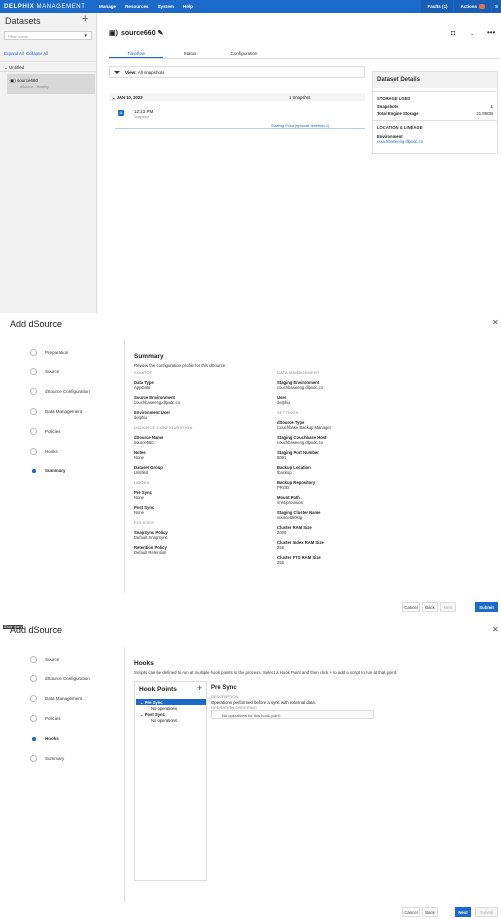 Image resolution: width=501 pixels, height=919 pixels. Describe the element at coordinates (161, 33) in the screenshot. I see `edit-pencil-icon: ✎` at that location.